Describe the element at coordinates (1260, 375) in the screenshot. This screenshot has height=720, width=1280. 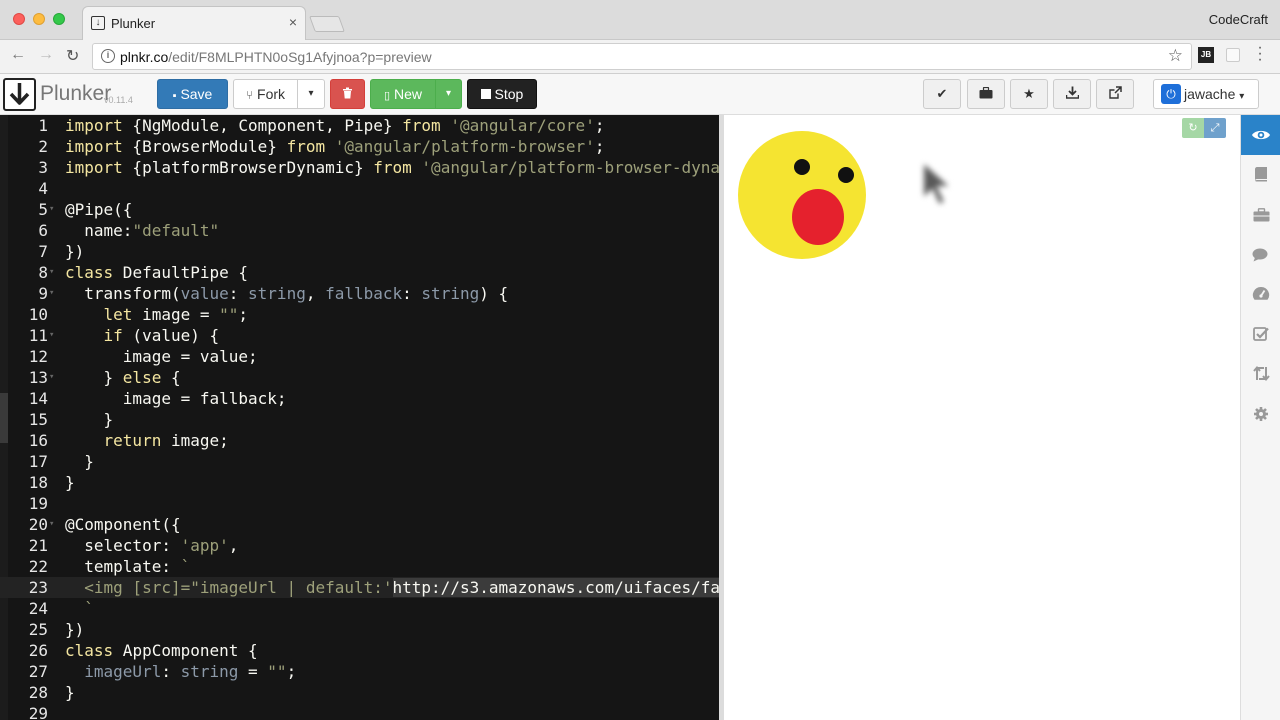
I see `sidebar-item-retweet` at that location.